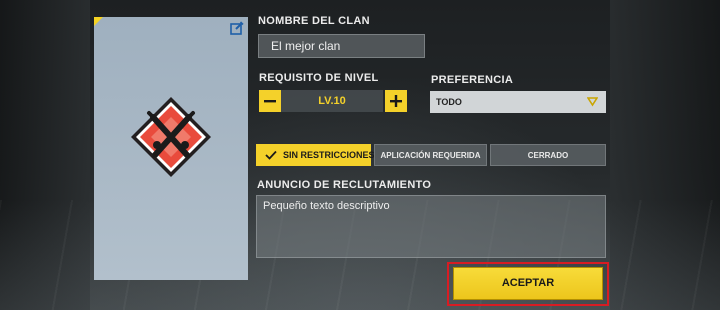  Describe the element at coordinates (319, 78) in the screenshot. I see `level-requirement-label: REQUISITO DE NIVEL` at that location.